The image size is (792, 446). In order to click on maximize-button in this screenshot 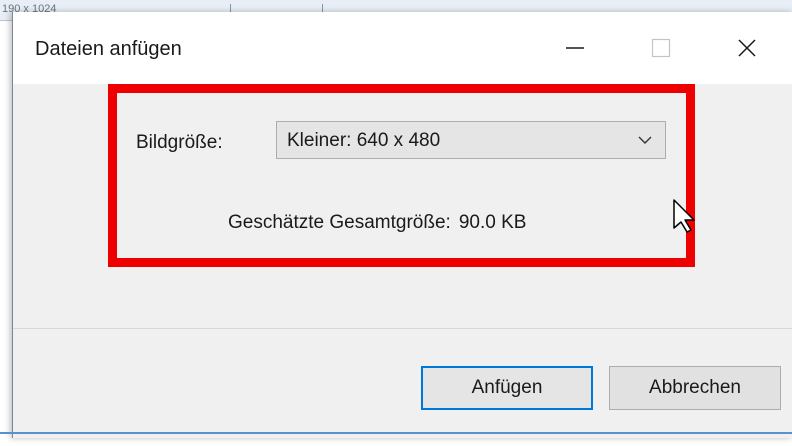, I will do `click(661, 48)`.